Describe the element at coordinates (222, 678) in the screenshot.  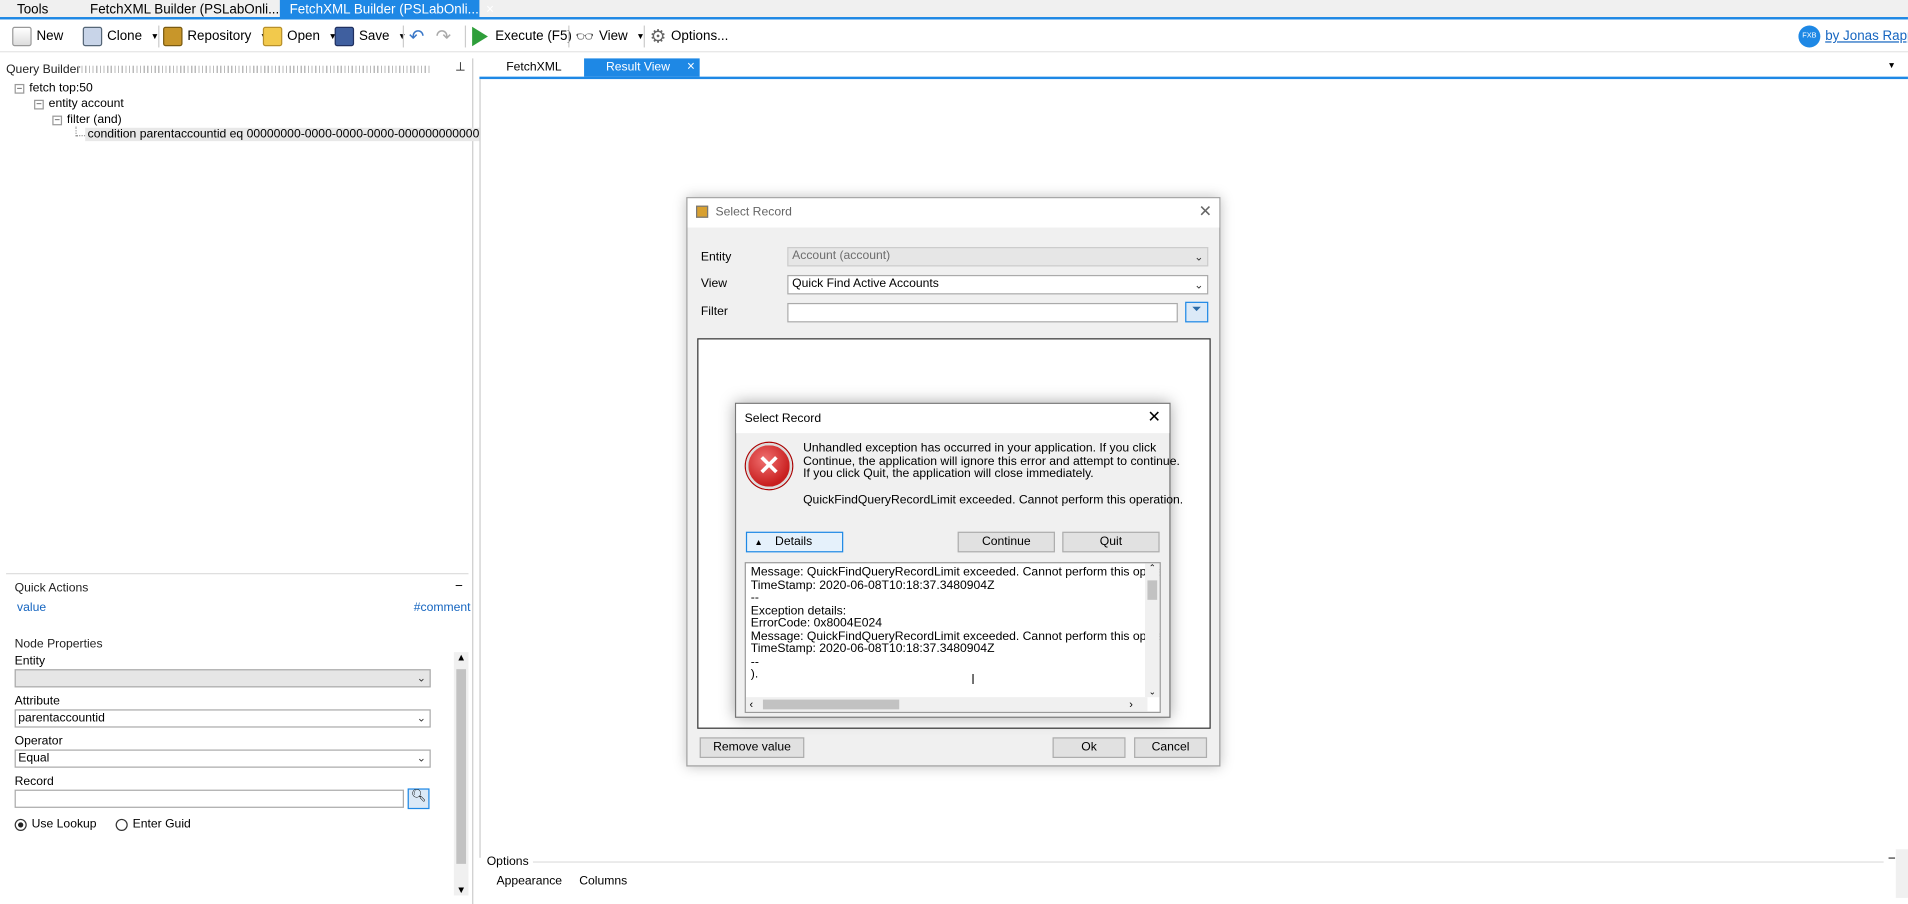
I see `entity-dropdown: ⌄` at that location.